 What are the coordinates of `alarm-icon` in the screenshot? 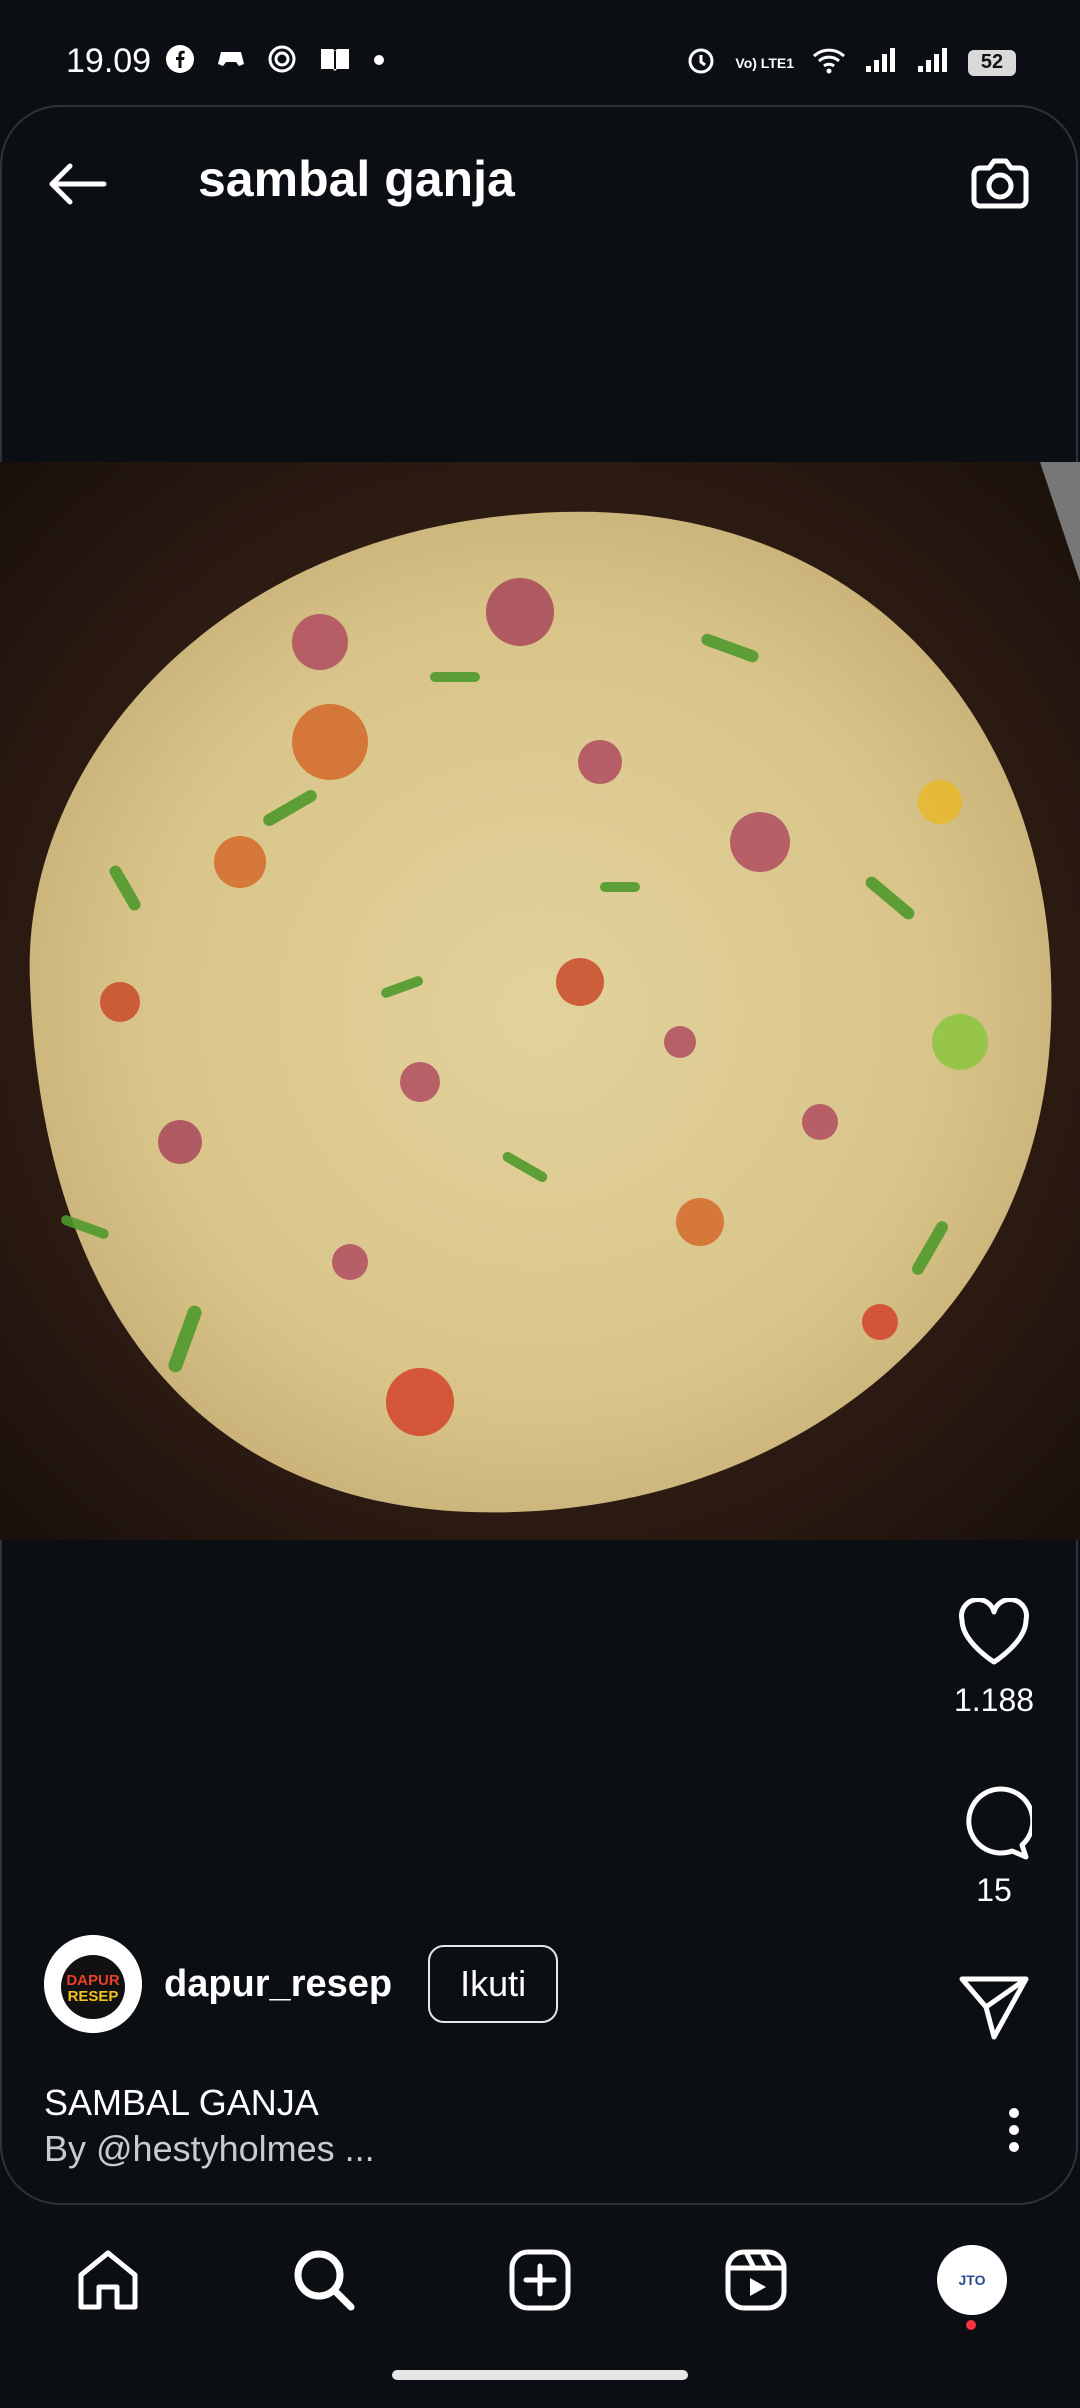 It's located at (701, 62).